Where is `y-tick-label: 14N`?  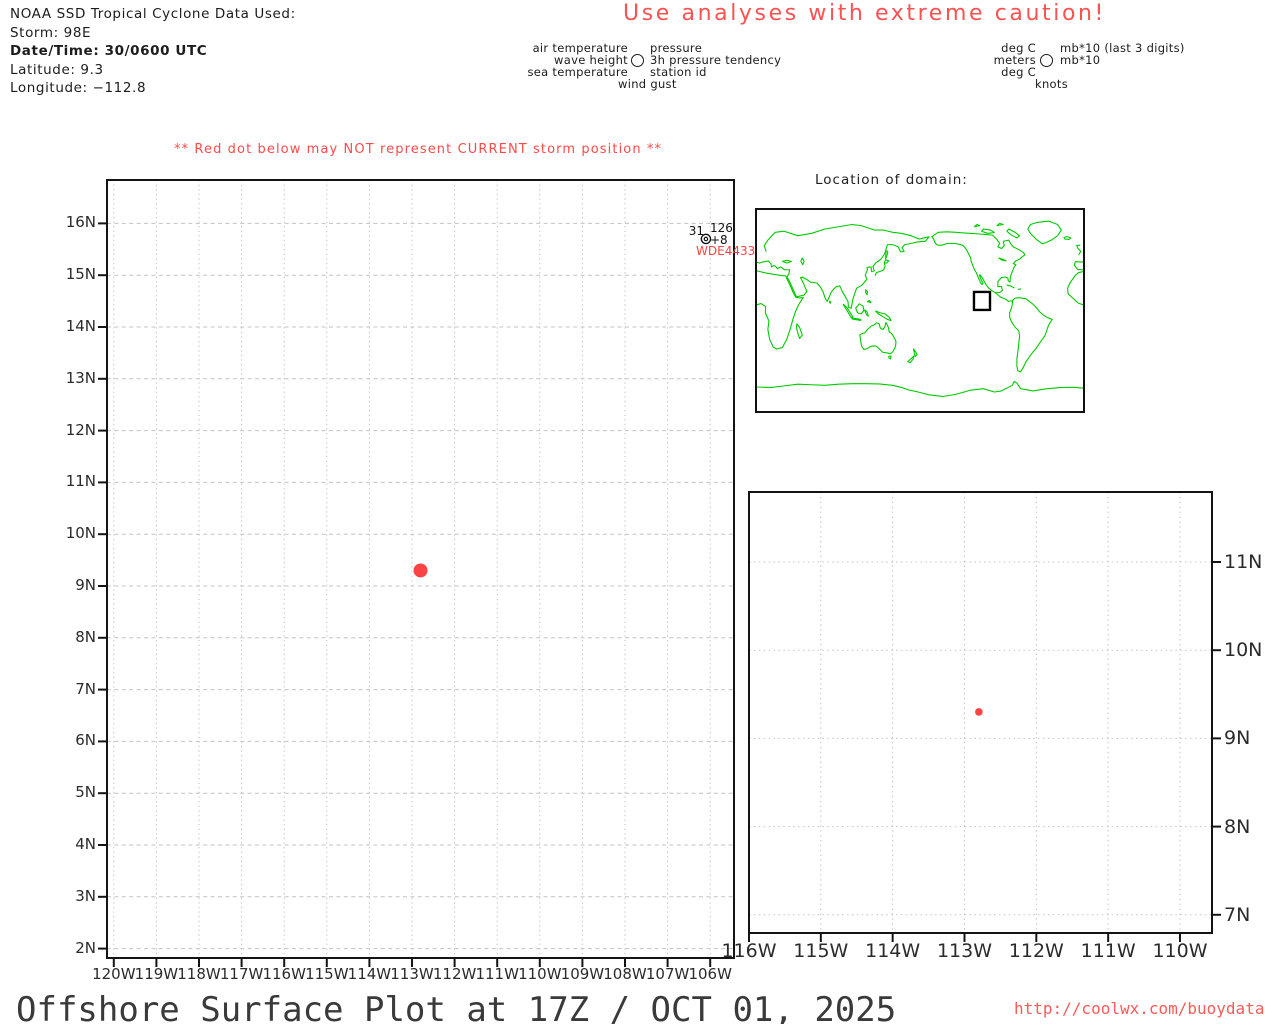
y-tick-label: 14N is located at coordinates (80, 326).